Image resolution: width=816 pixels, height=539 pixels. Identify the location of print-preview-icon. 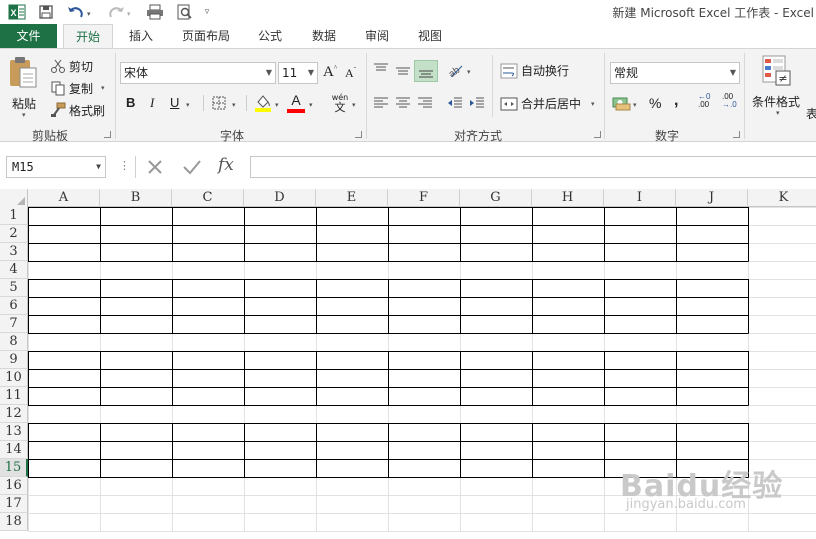
(155, 12).